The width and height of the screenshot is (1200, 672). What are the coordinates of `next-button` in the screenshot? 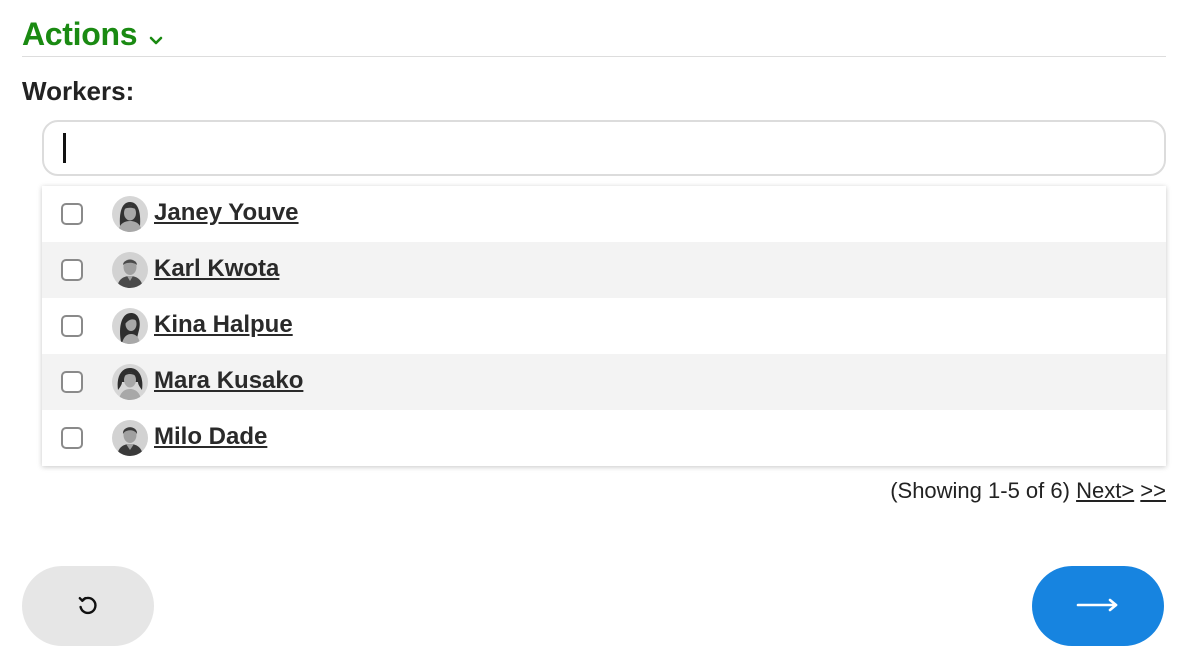 It's located at (1098, 606).